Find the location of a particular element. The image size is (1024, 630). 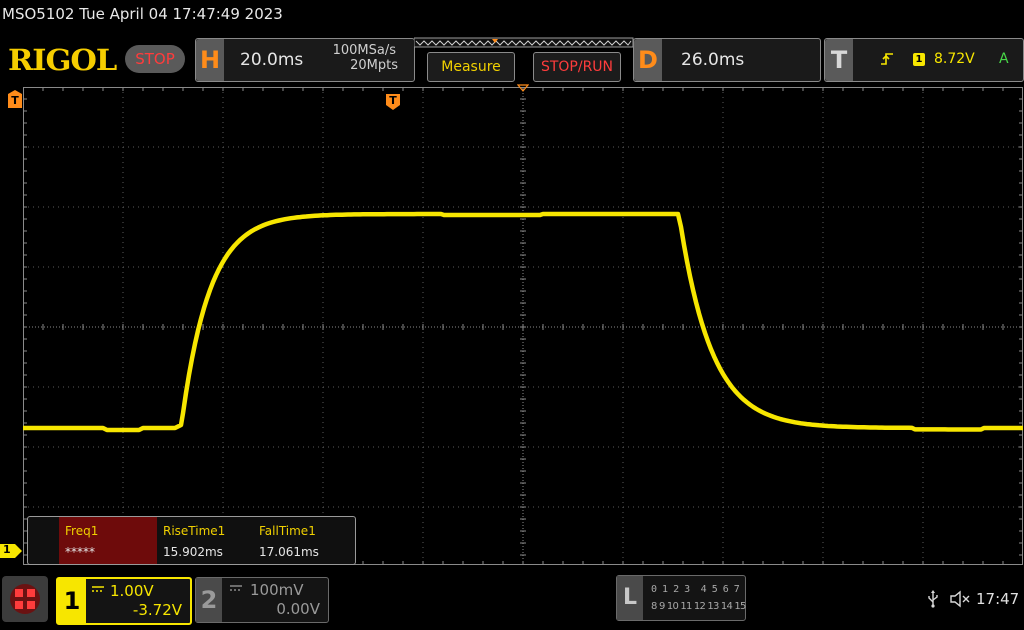

delay-value: 26.0ms is located at coordinates (713, 60).